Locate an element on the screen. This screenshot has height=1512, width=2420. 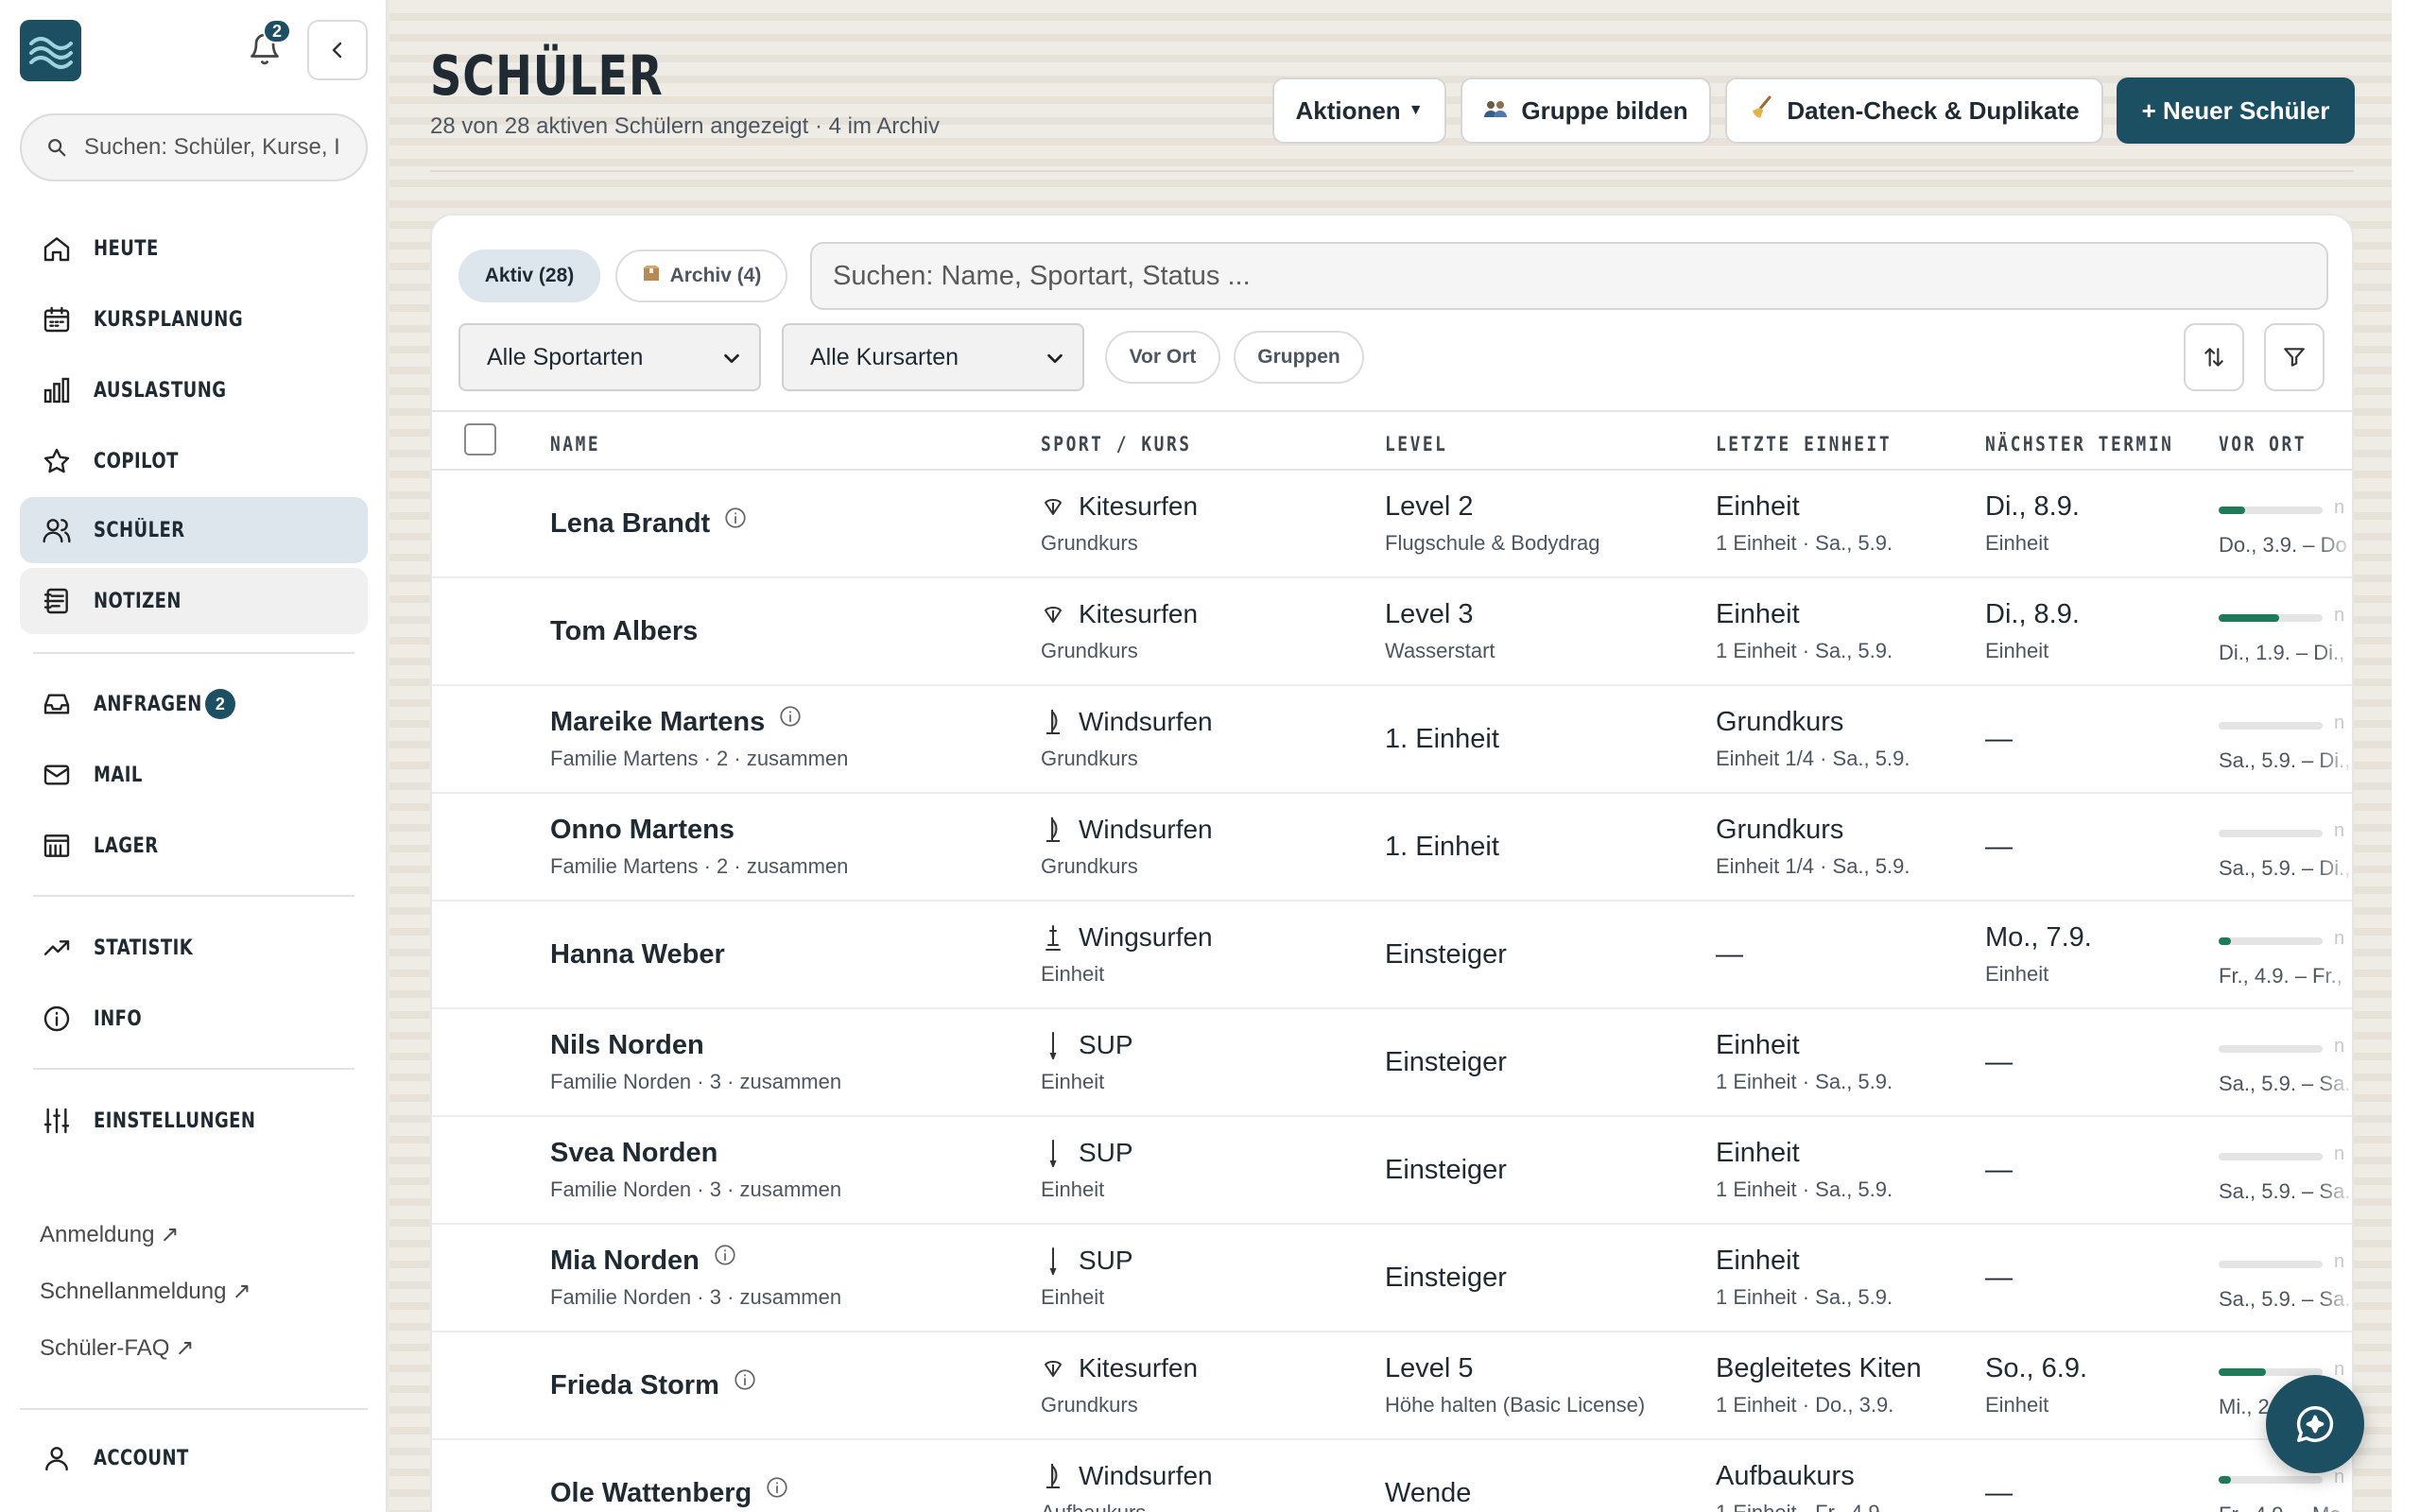
course-select: Alle Kursarten is located at coordinates (933, 357).